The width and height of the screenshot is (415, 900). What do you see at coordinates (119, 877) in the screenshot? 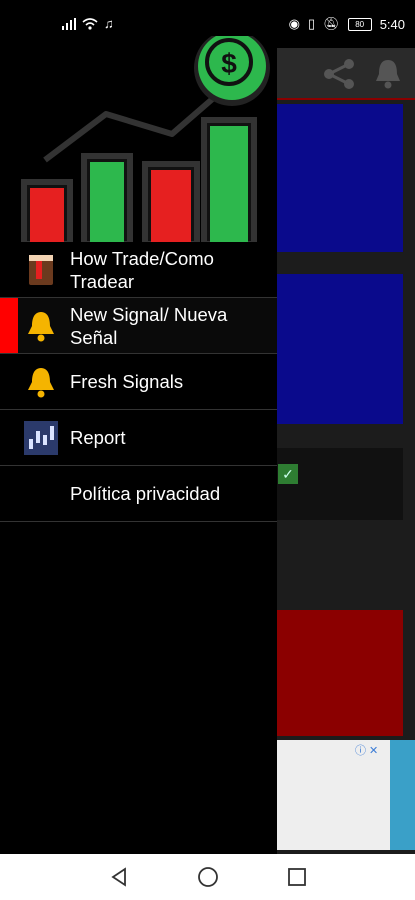
I see `back-icon` at bounding box center [119, 877].